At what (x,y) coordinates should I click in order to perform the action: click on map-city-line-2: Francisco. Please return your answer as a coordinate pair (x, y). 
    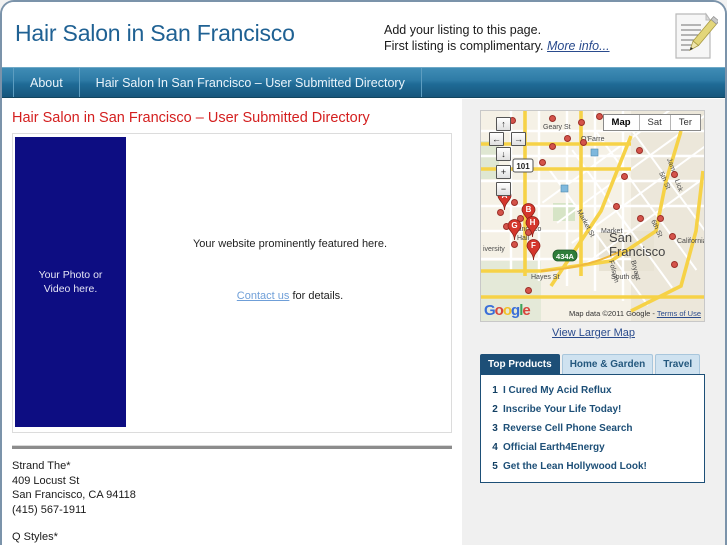
    Looking at the image, I should click on (637, 251).